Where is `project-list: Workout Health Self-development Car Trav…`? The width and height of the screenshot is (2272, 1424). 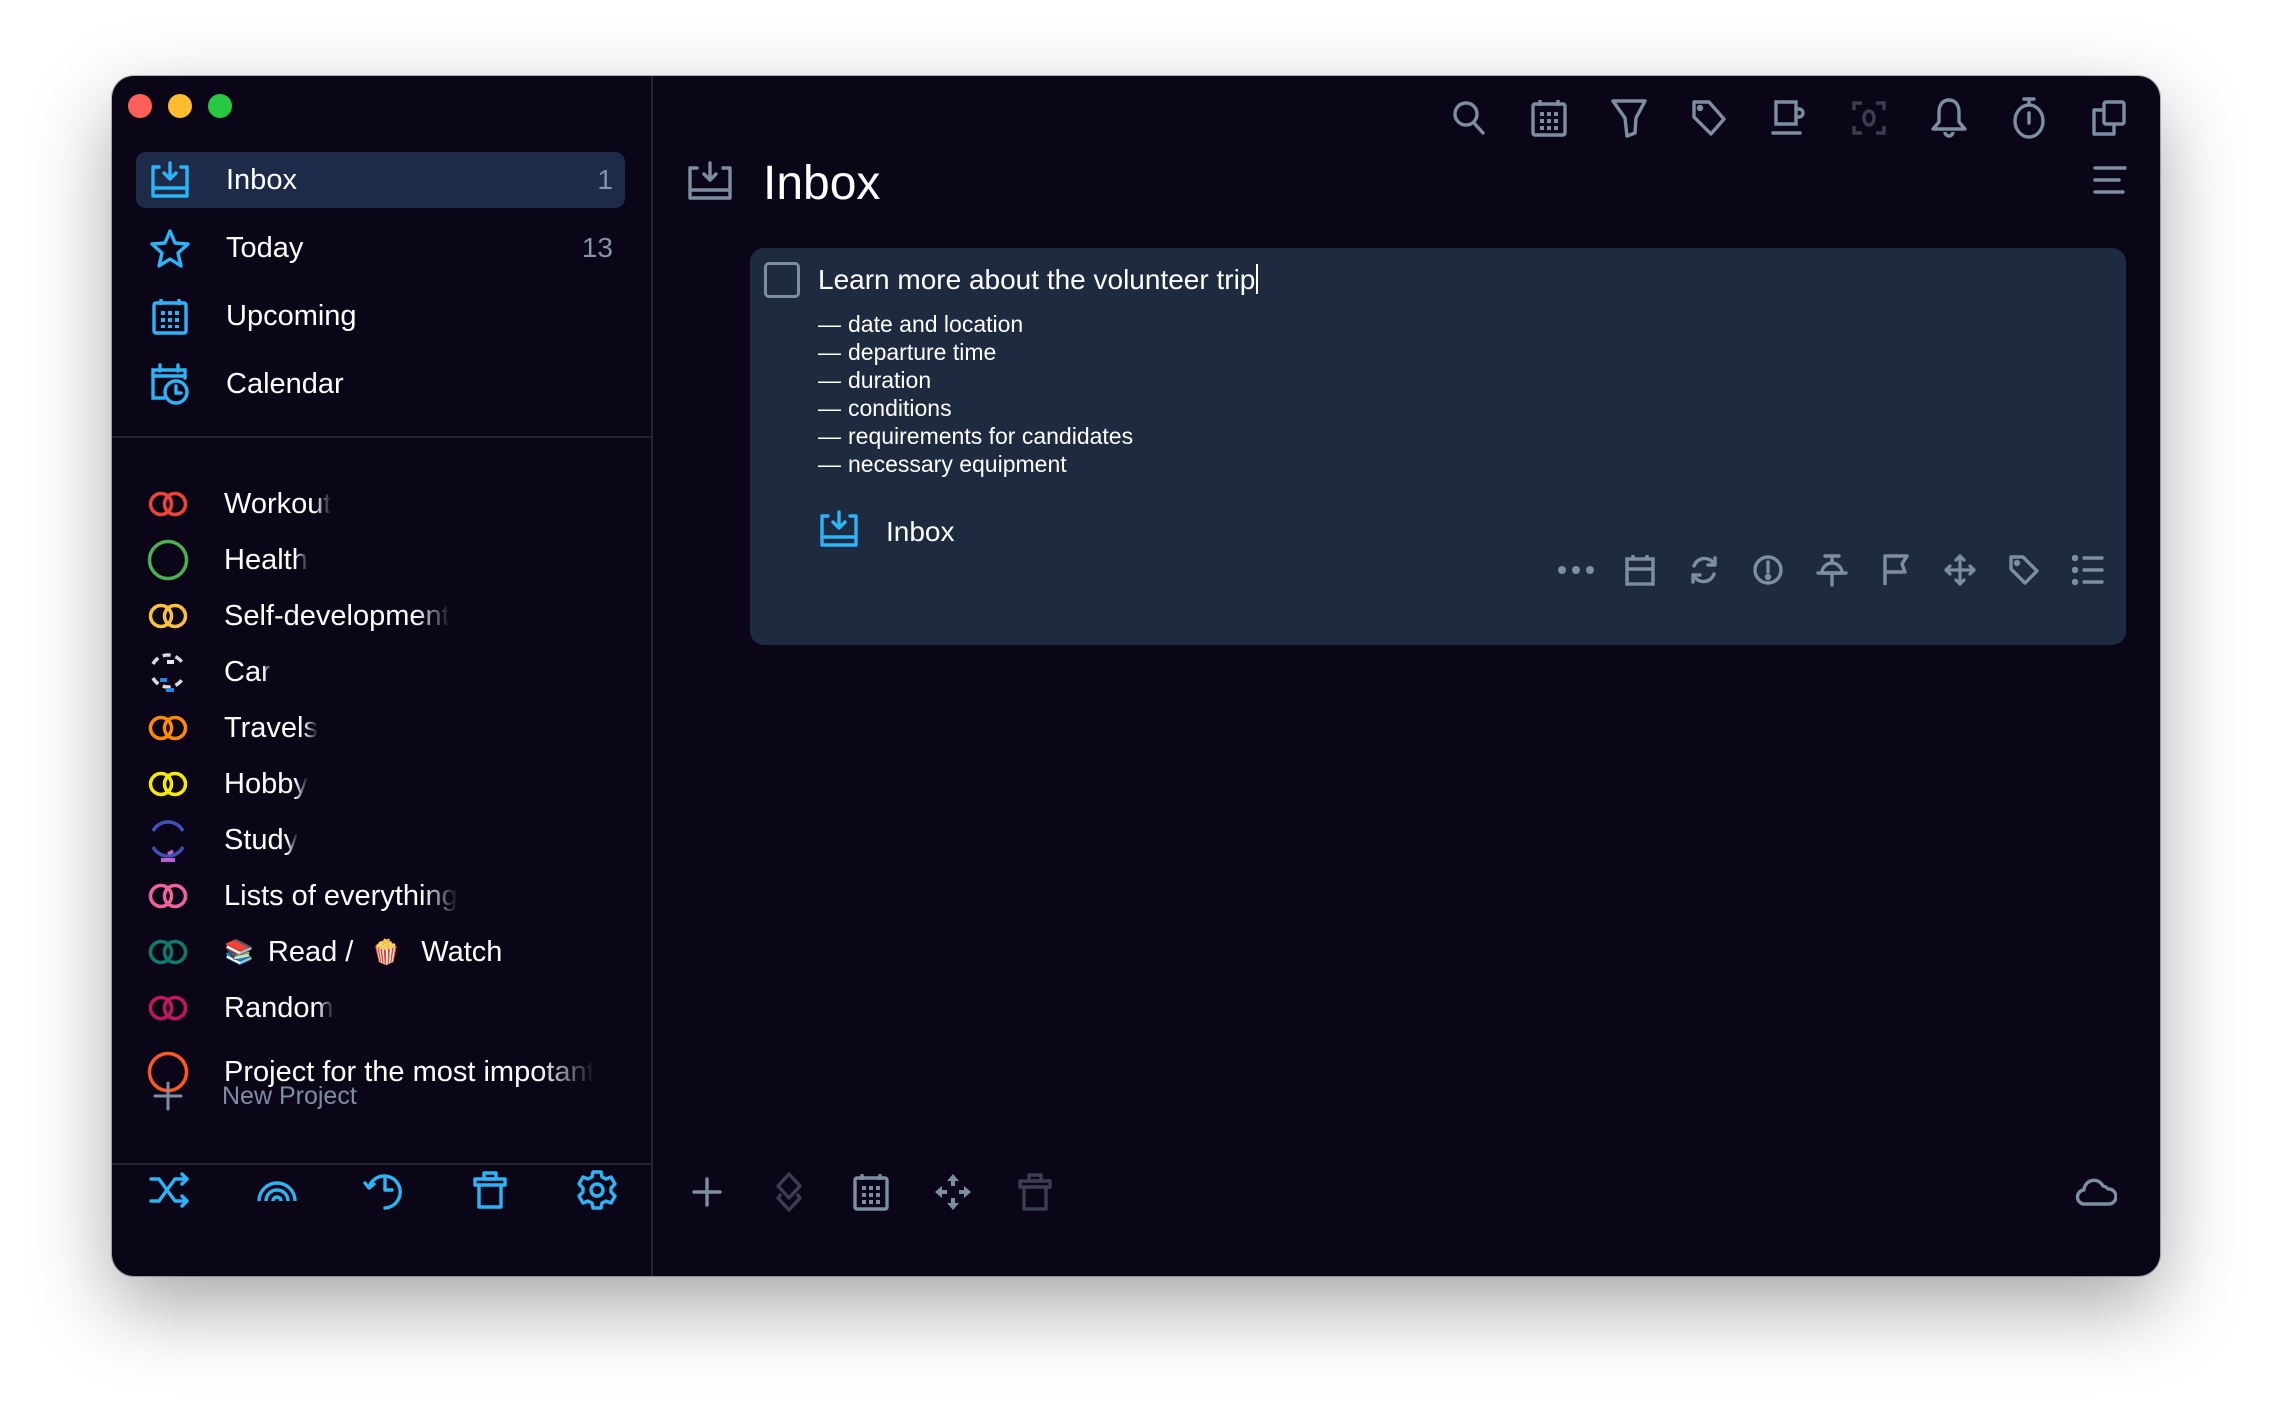 project-list: Workout Health Self-development Car Trav… is located at coordinates (388, 790).